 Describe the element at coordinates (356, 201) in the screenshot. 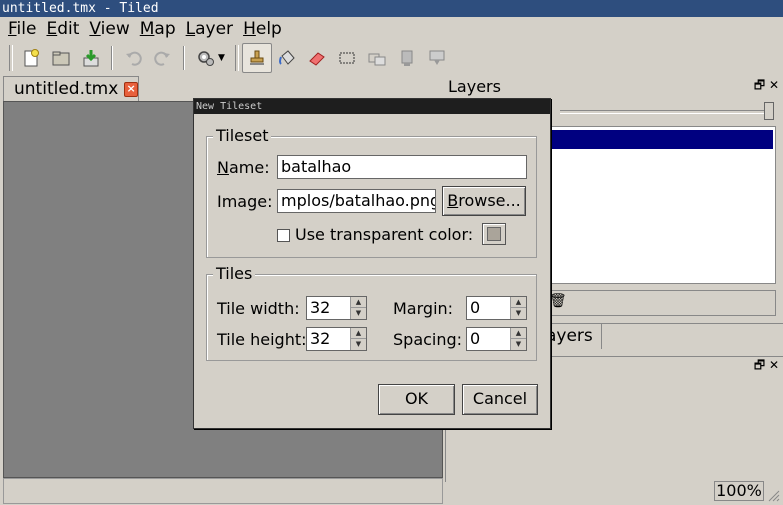

I see `image-path-field: mplos/batalhao.png` at that location.